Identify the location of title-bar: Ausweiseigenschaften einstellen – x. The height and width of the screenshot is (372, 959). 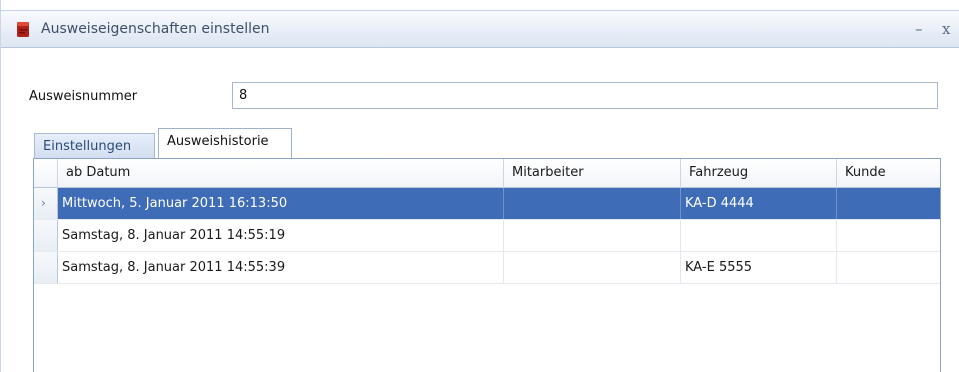
(480, 29).